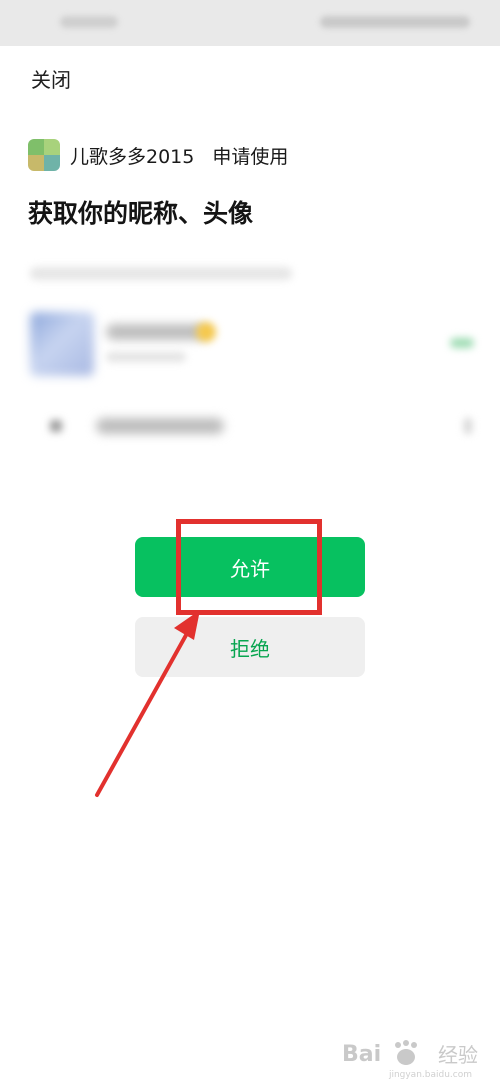 This screenshot has height=1084, width=500. Describe the element at coordinates (430, 1075) in the screenshot. I see `watermark-url: jingyan.baidu.com` at that location.